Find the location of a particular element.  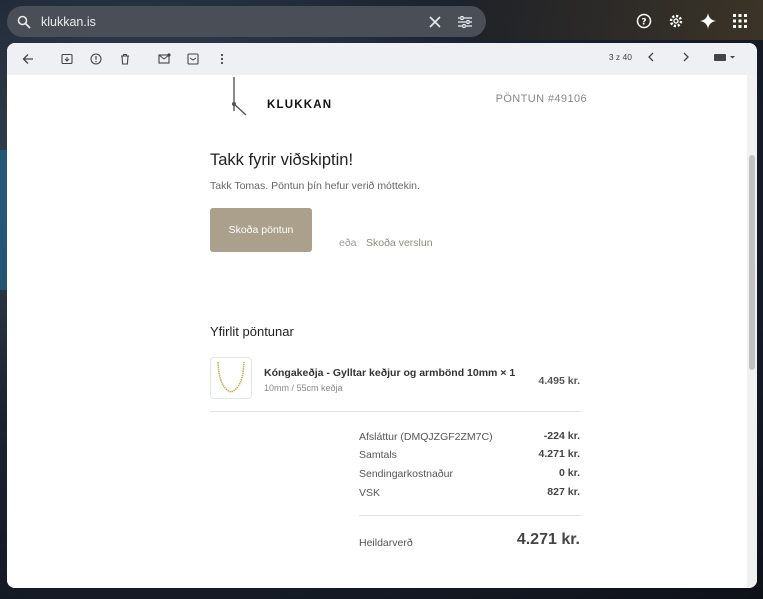

snooze-icon is located at coordinates (193, 59).